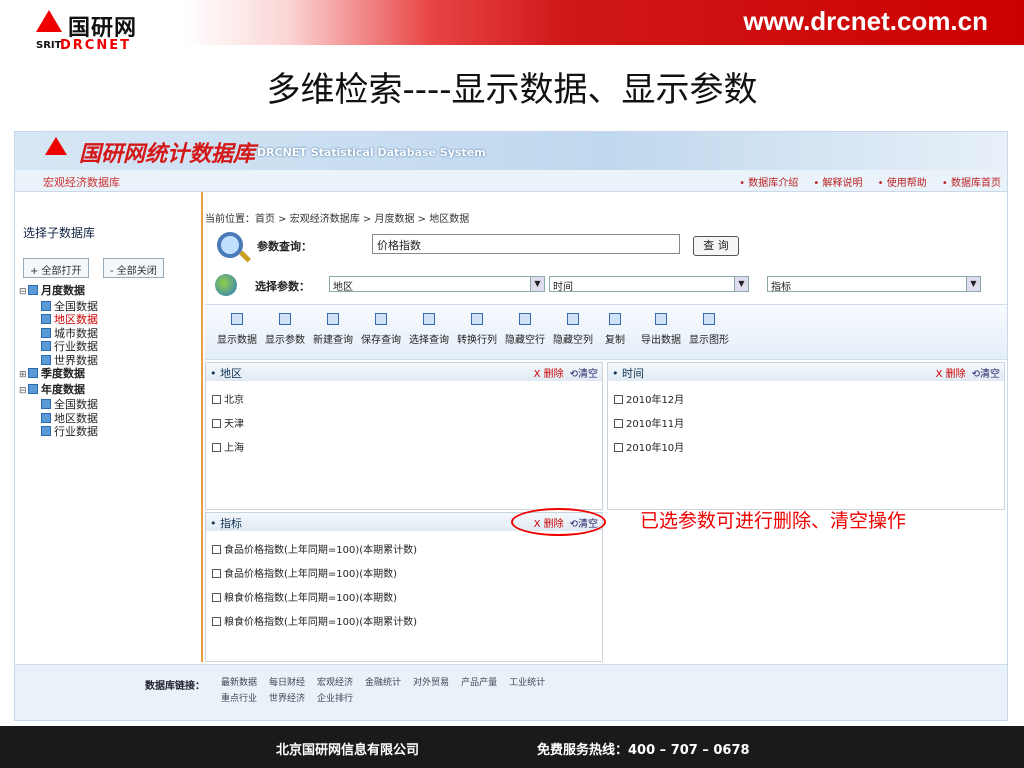  Describe the element at coordinates (59, 233) in the screenshot. I see `select-subdb-label: 选择子数据库` at that location.